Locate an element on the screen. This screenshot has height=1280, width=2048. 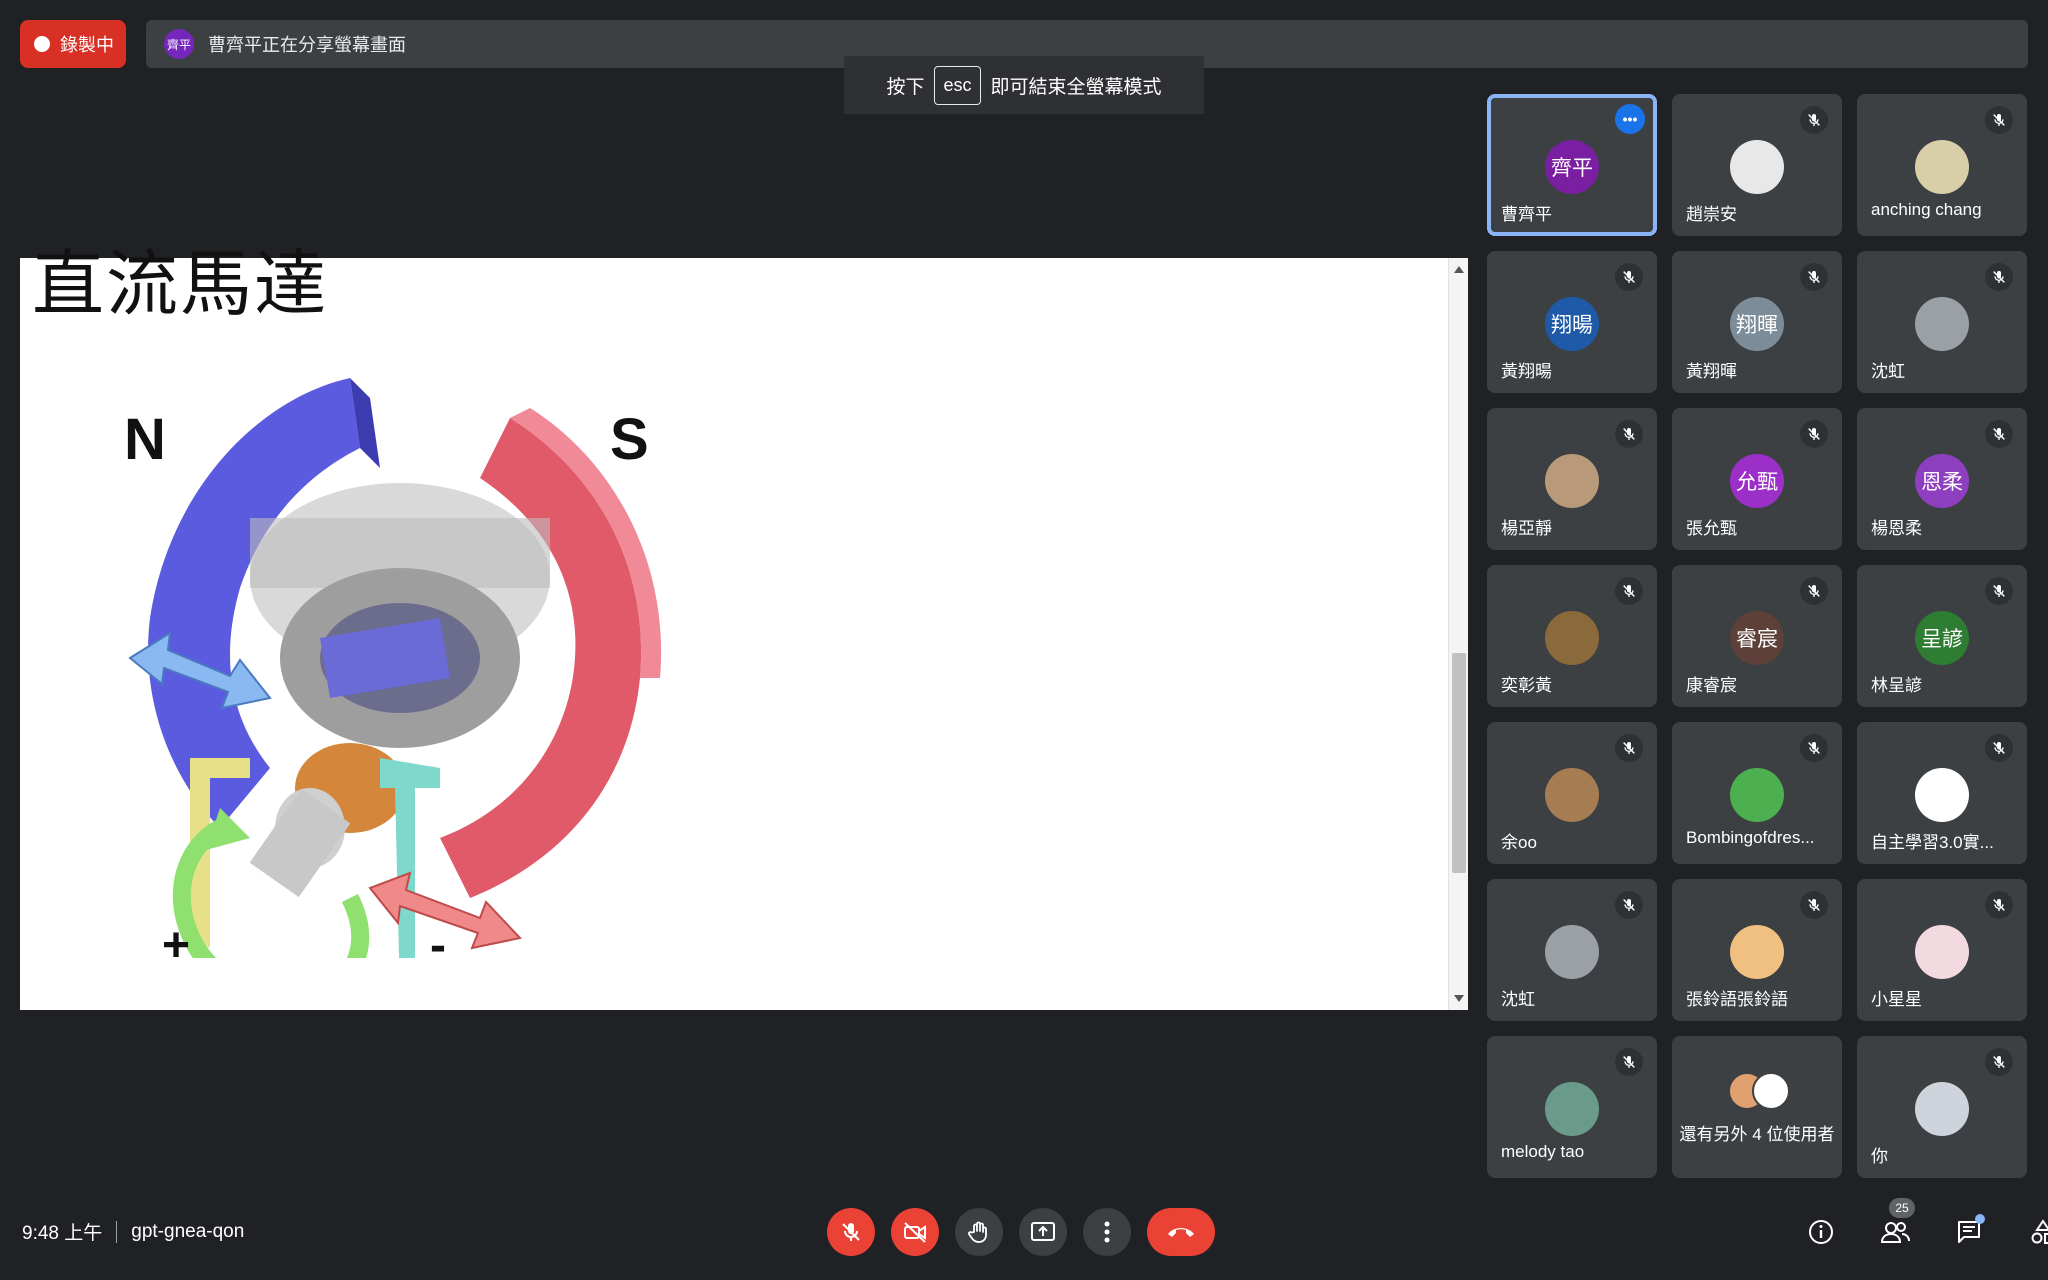
scroll-thumb is located at coordinates (1459, 763).